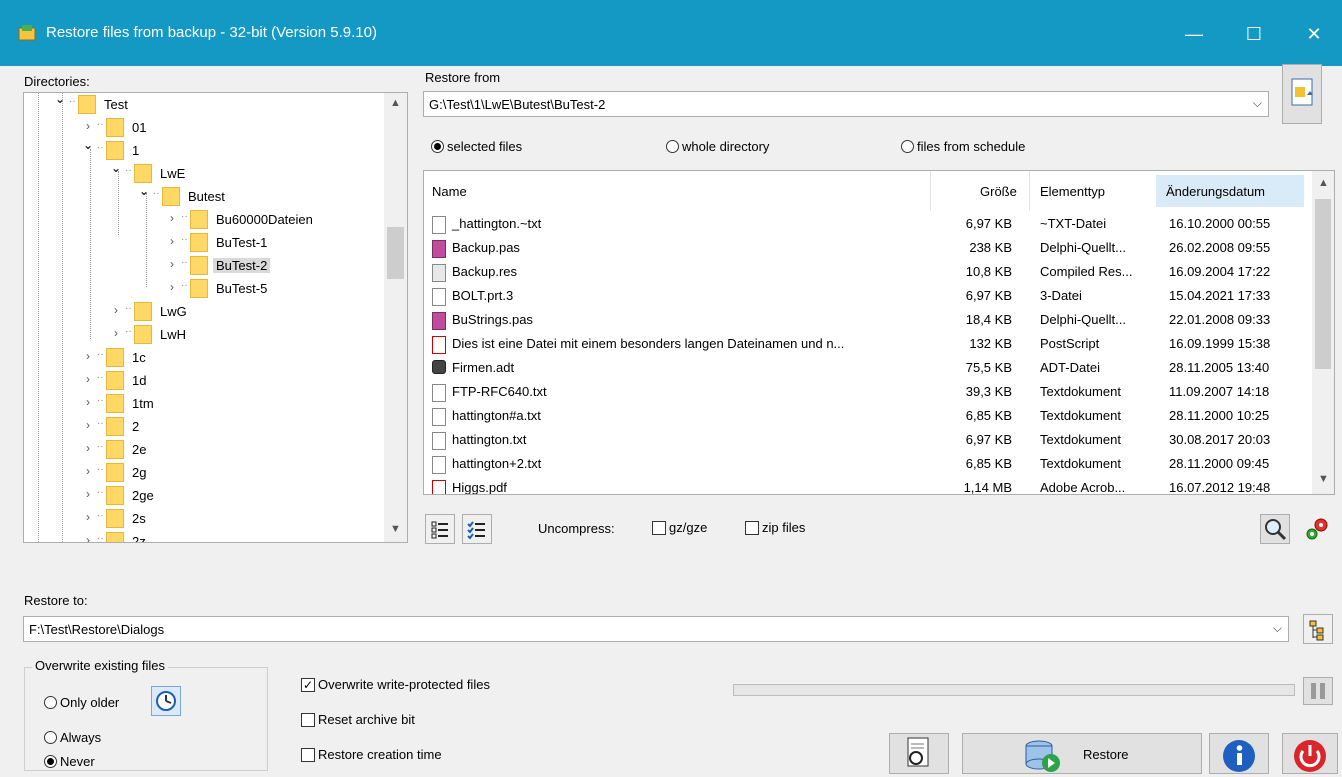 The width and height of the screenshot is (1342, 777). I want to click on radio-files-from-schedule: files from schedule, so click(963, 147).